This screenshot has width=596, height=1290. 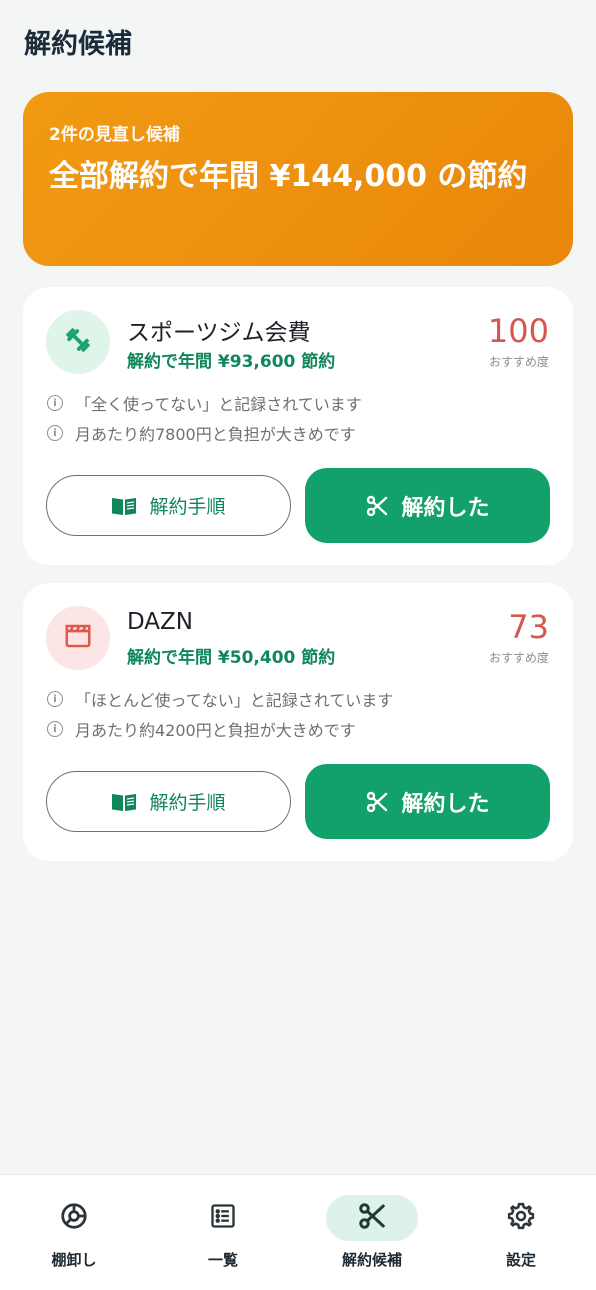 I want to click on clapperboard-icon, so click(x=78, y=638).